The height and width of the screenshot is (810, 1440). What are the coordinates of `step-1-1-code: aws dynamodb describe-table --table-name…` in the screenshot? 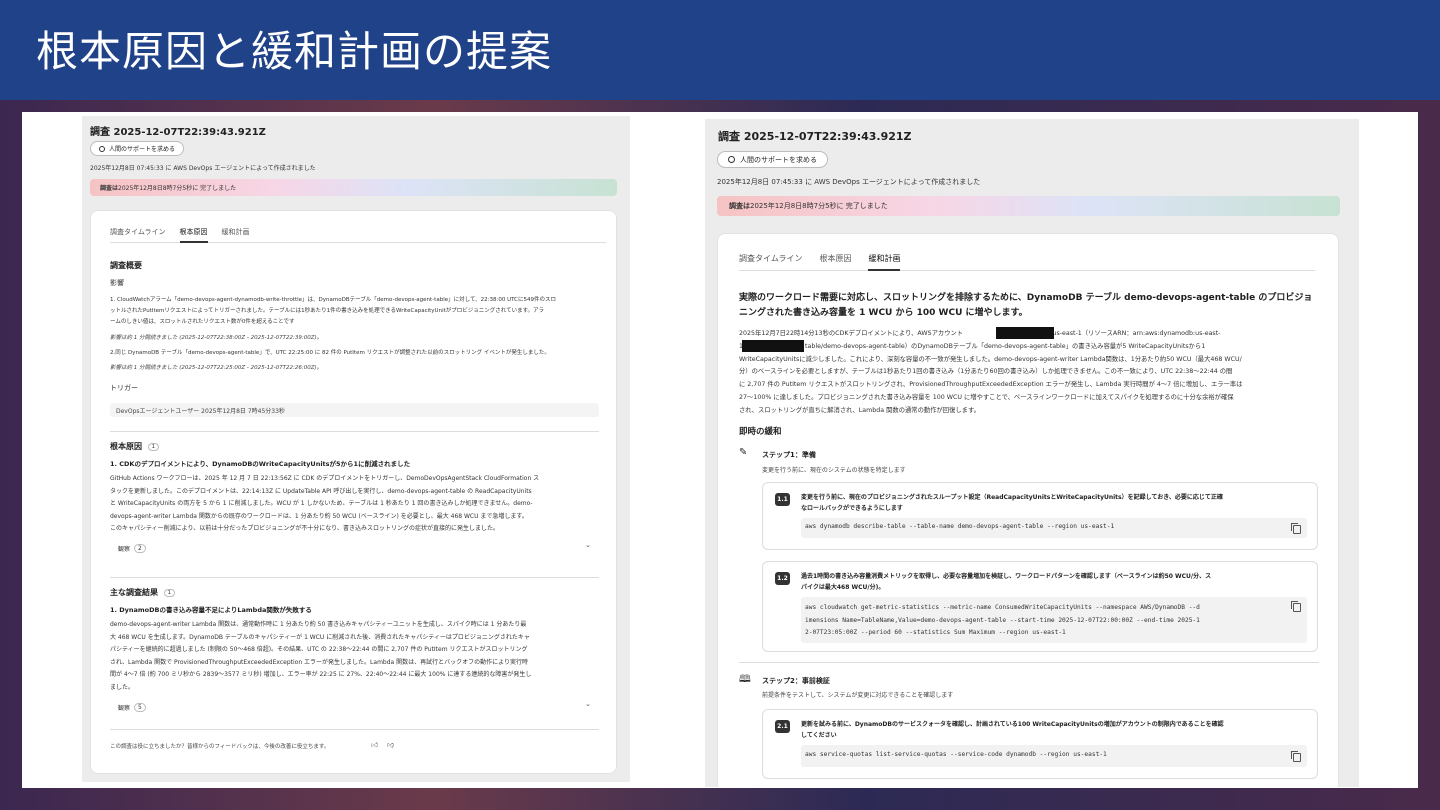 It's located at (1054, 528).